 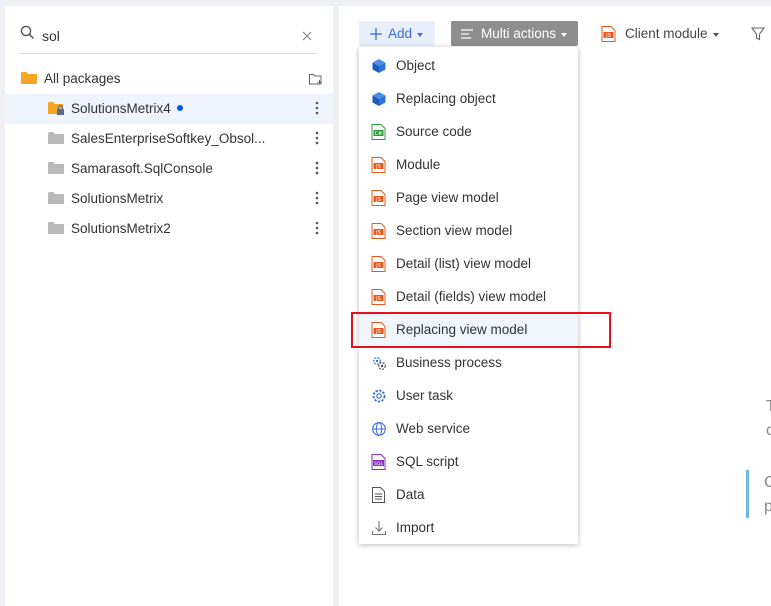 What do you see at coordinates (121, 228) in the screenshot?
I see `tree-item-label: SolutionsMetrix2` at bounding box center [121, 228].